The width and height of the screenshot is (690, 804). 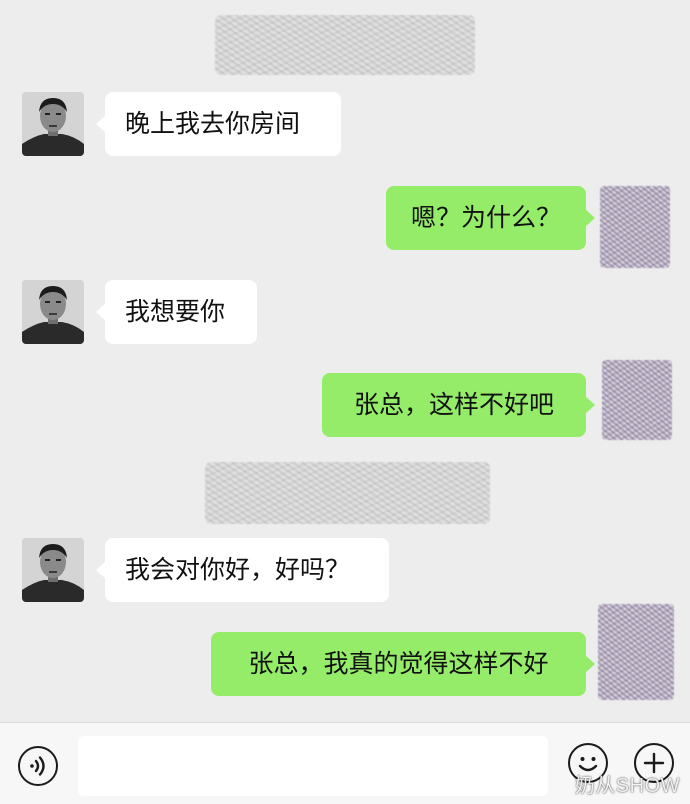 I want to click on outgoing-message-bubble: 张总，这样不好吧, so click(x=458, y=405).